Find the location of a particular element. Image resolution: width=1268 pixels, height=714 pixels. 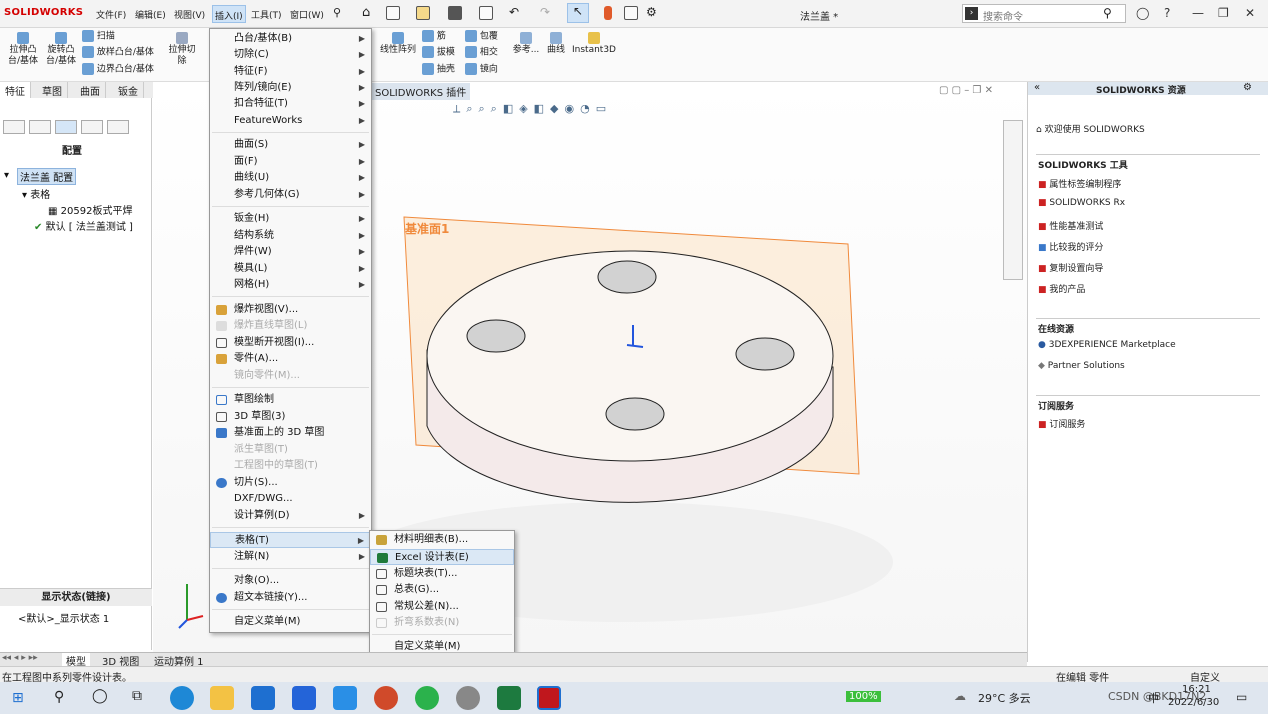

windows-start-icon: ⊞ is located at coordinates (18, 698).